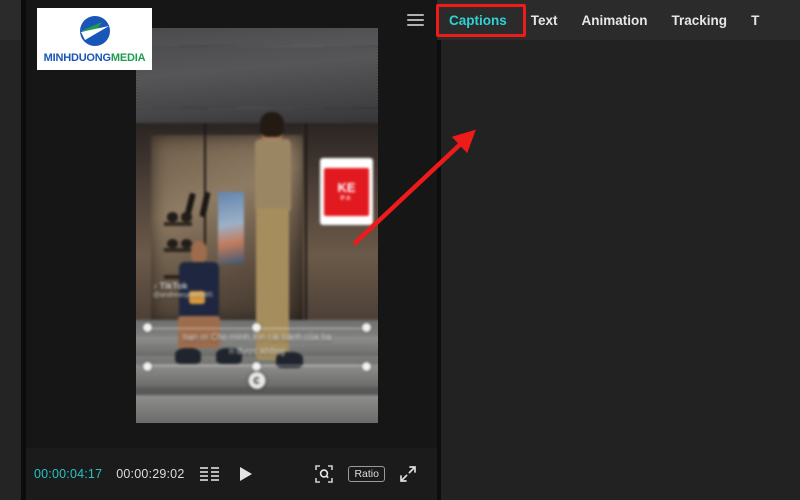 This screenshot has width=800, height=500. What do you see at coordinates (77, 57) in the screenshot?
I see `brand-primary: MINHDUONG` at bounding box center [77, 57].